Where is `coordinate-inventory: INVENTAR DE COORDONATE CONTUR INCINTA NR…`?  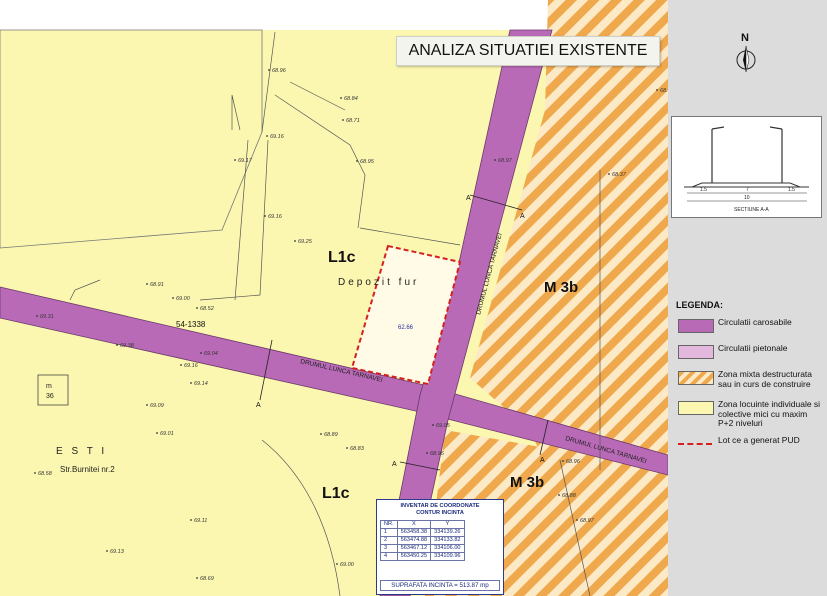 coordinate-inventory: INVENTAR DE COORDONATE CONTUR INCINTA NR… is located at coordinates (440, 547).